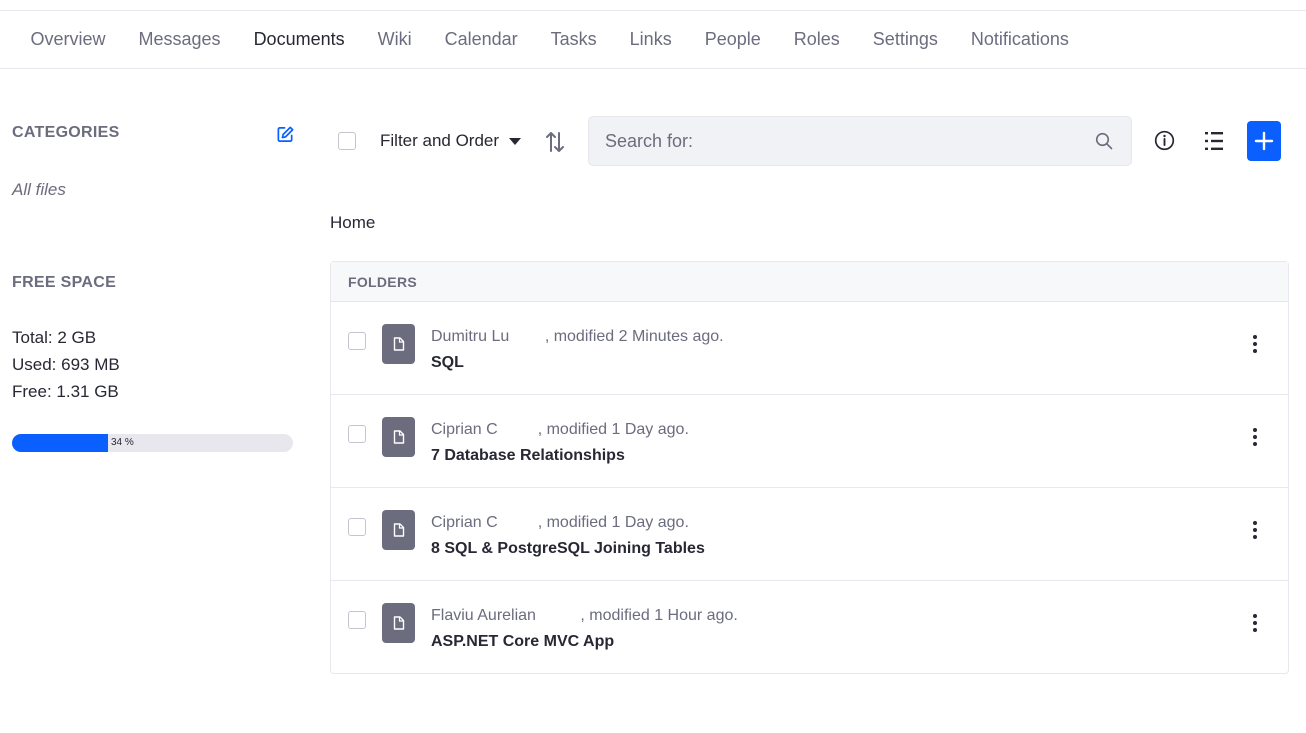 Image resolution: width=1306 pixels, height=733 pixels. Describe the element at coordinates (54, 337) in the screenshot. I see `space-total: Total: 2 GB` at that location.